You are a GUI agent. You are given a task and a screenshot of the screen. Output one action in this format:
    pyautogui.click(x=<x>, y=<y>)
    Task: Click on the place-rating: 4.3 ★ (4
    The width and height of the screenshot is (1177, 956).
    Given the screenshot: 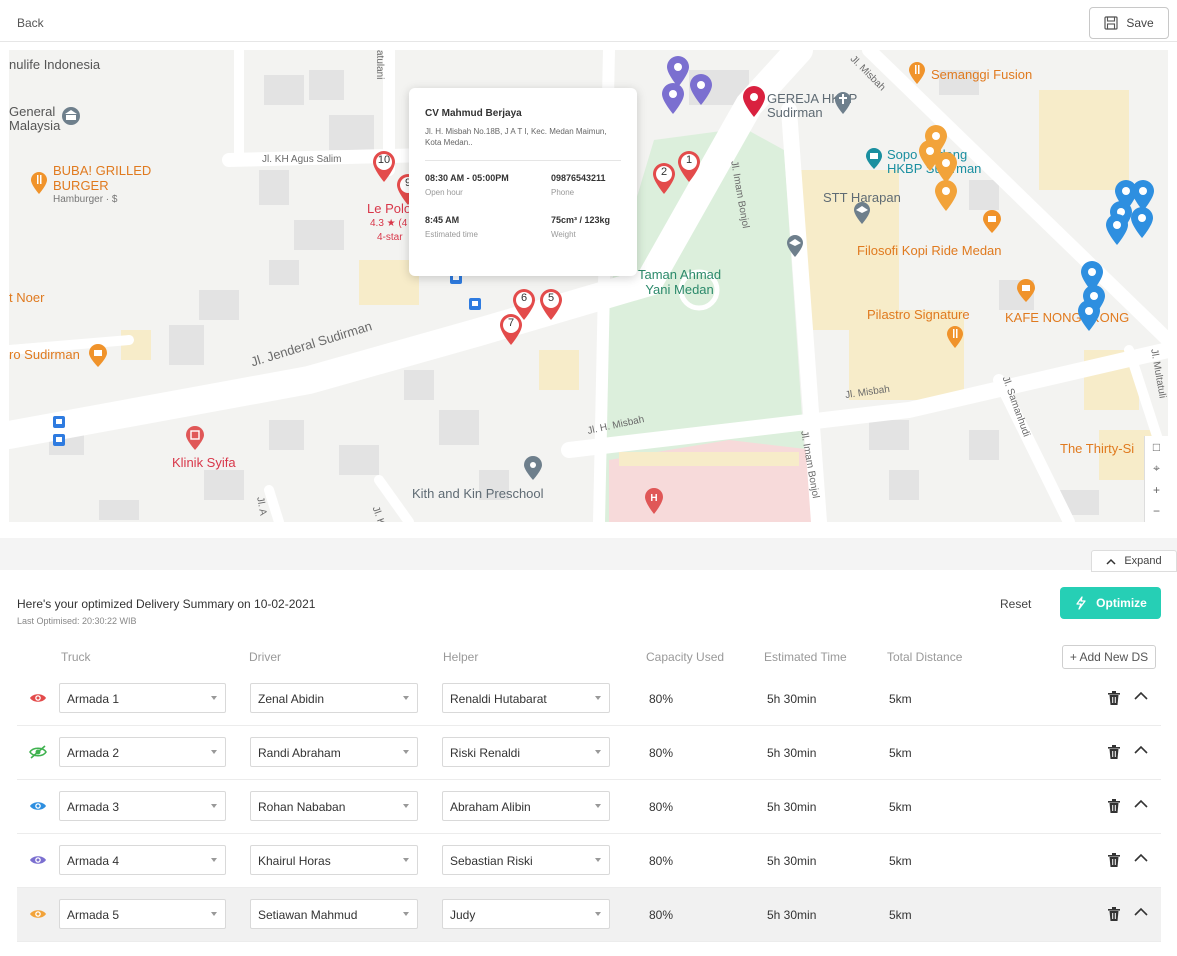 What is the action you would take?
    pyautogui.click(x=389, y=223)
    